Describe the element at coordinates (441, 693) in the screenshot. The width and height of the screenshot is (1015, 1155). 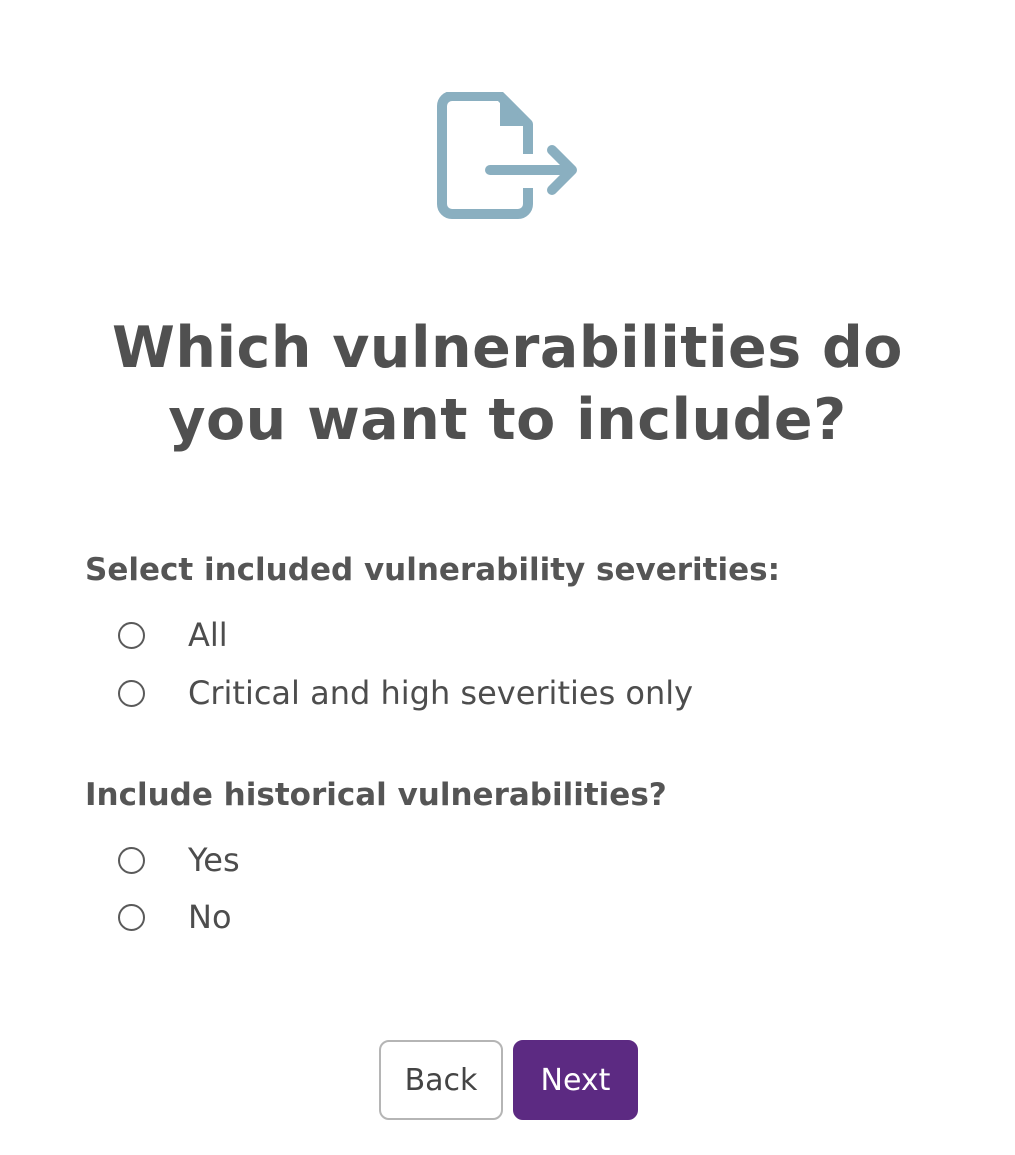
I see `option-label: Critical and high severities only` at that location.